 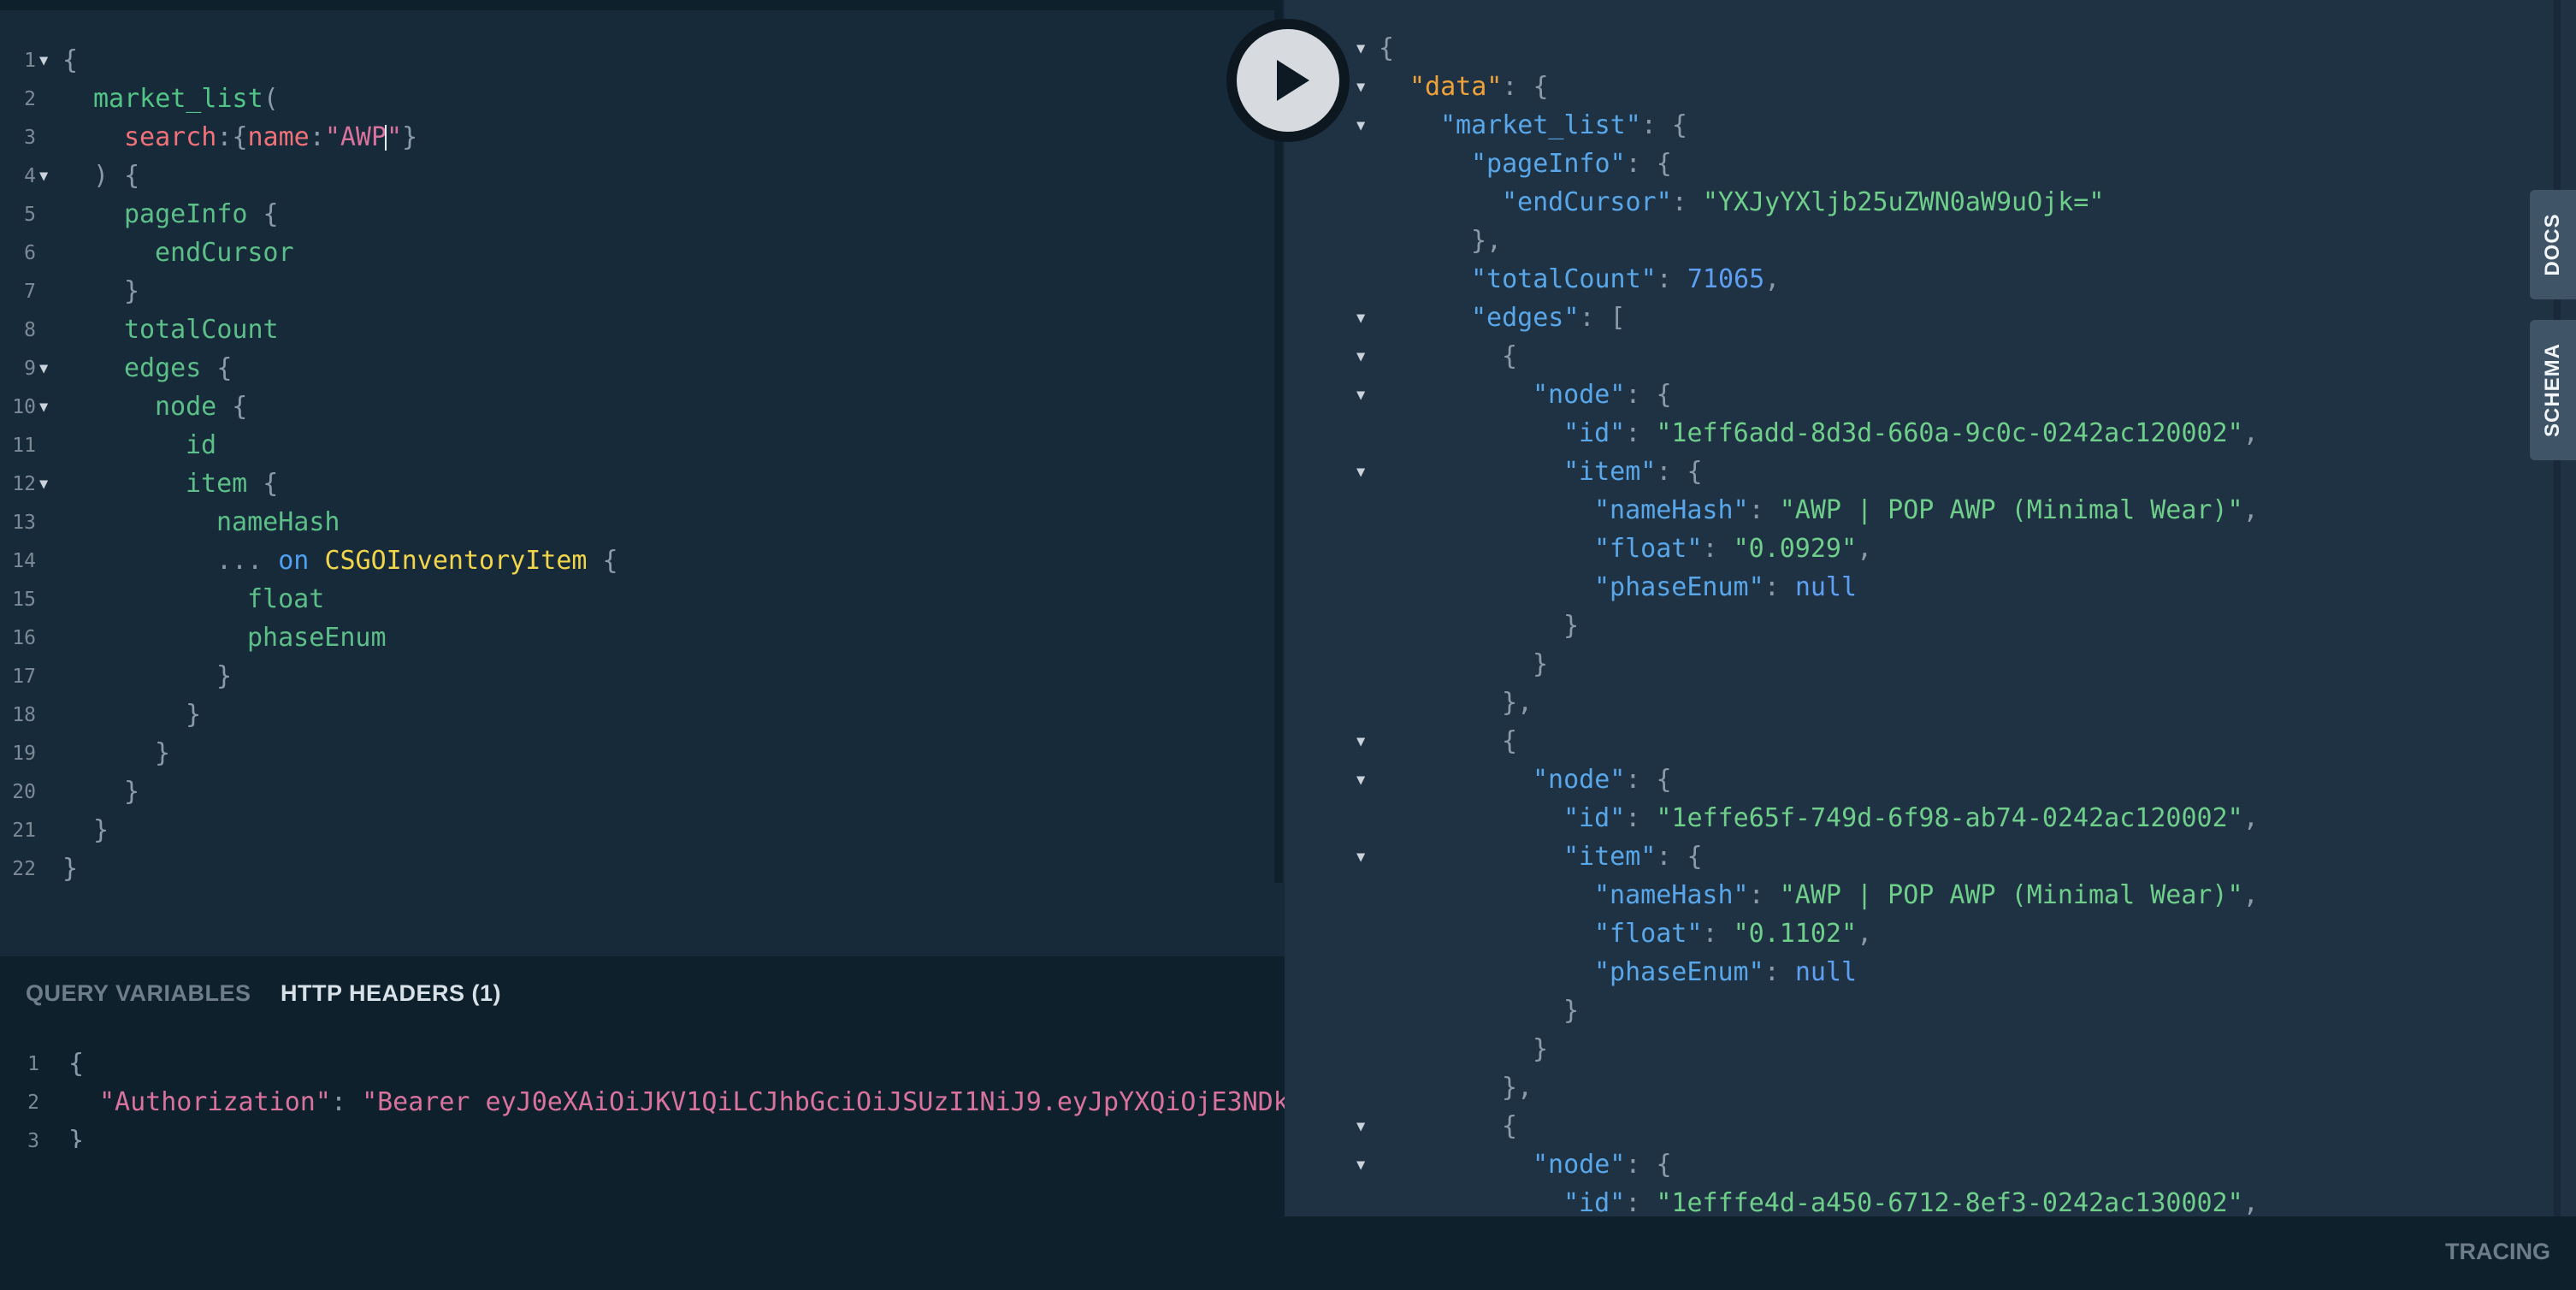 What do you see at coordinates (24, 869) in the screenshot?
I see `line-number: 22` at bounding box center [24, 869].